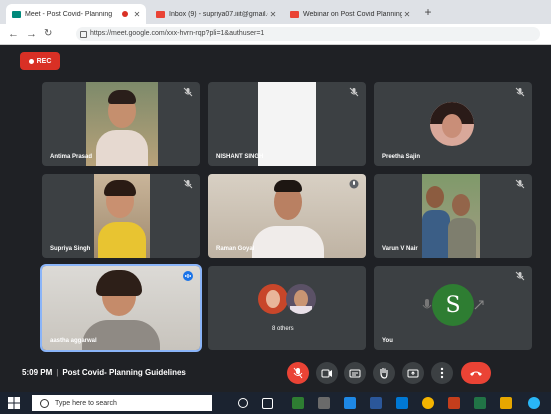 The image size is (551, 414). Describe the element at coordinates (428, 403) in the screenshot. I see `chrome-browser-icon` at that location.